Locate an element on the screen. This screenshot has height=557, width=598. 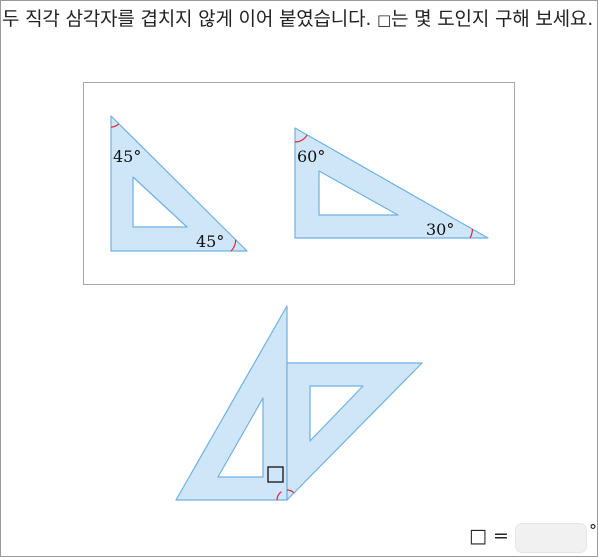
angle-label-top: 45° is located at coordinates (127, 156).